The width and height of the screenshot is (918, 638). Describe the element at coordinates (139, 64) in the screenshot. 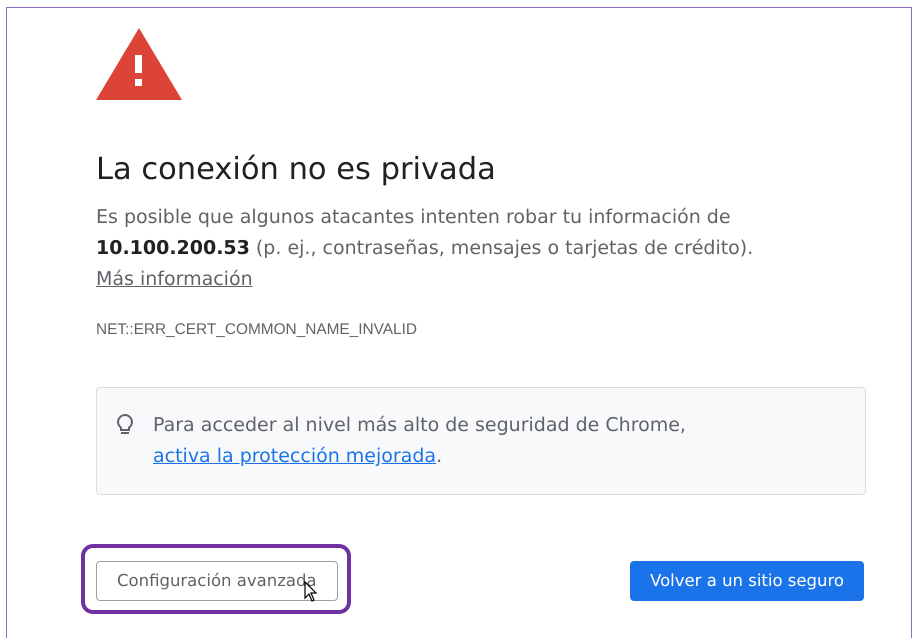

I see `warning-icon` at that location.